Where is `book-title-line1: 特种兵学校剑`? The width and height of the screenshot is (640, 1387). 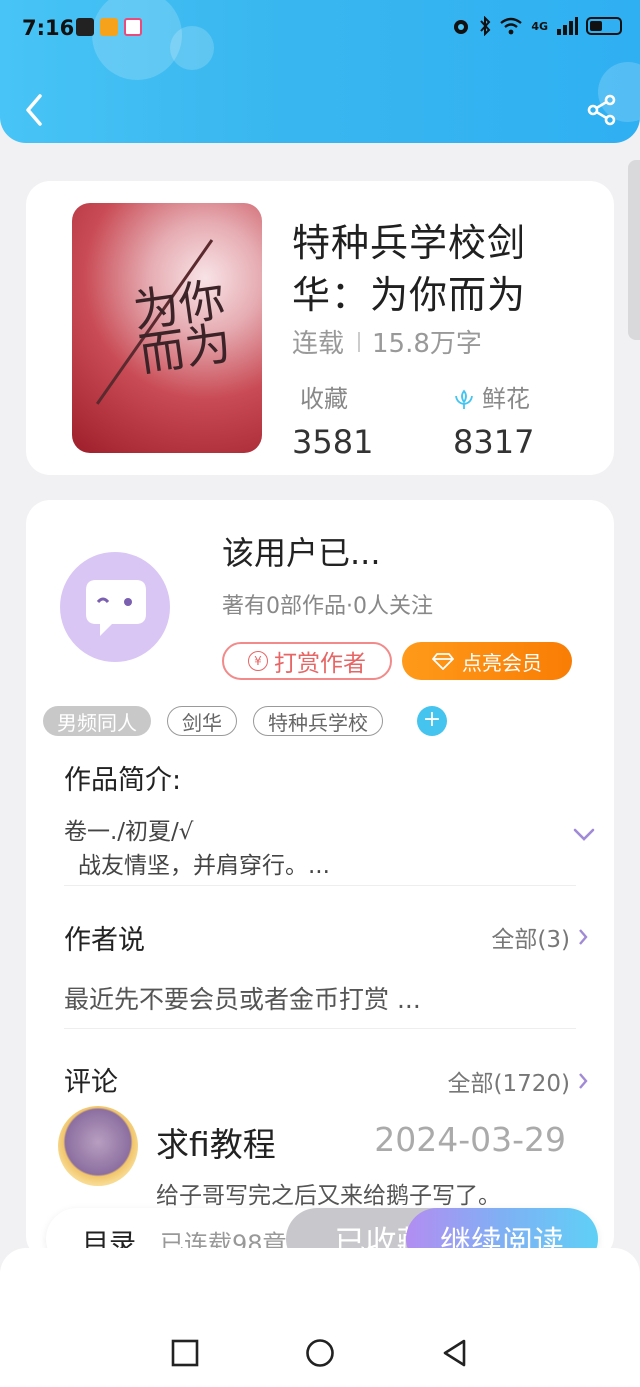 book-title-line1: 特种兵学校剑 is located at coordinates (409, 243).